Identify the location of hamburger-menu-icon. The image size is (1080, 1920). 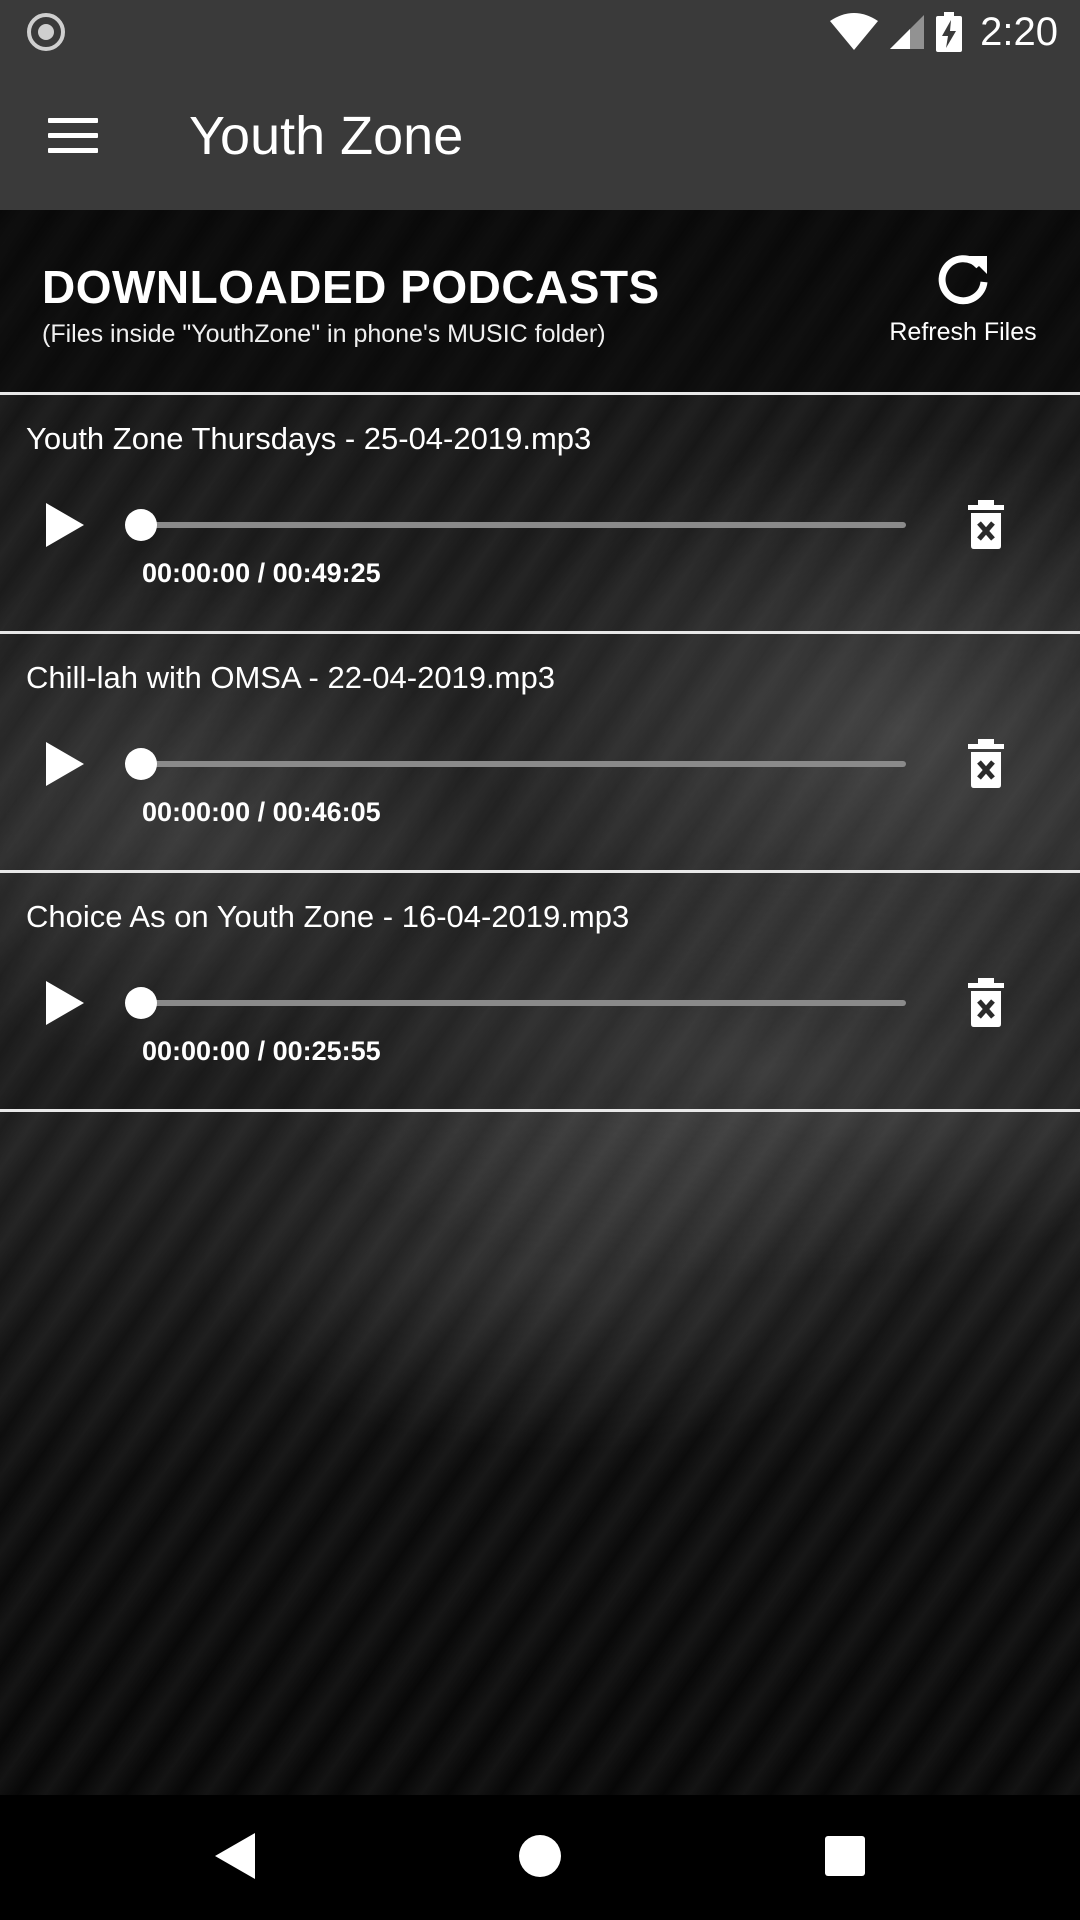
(73, 136).